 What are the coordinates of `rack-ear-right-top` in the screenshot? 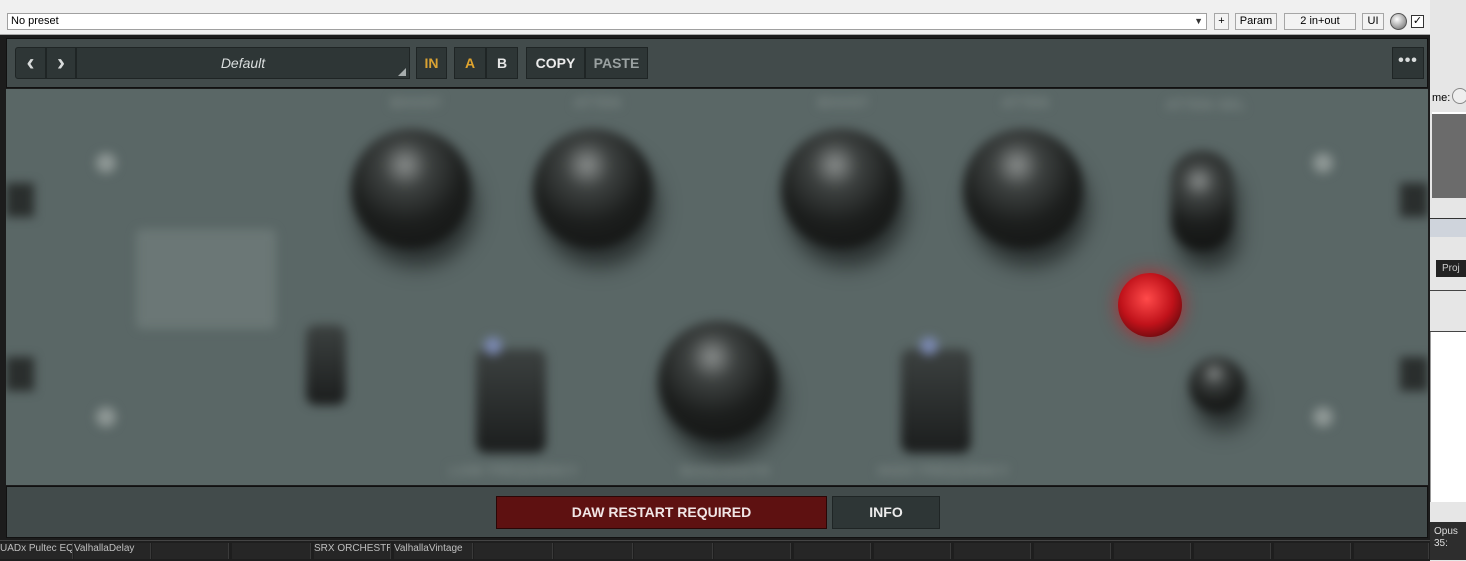 It's located at (1414, 200).